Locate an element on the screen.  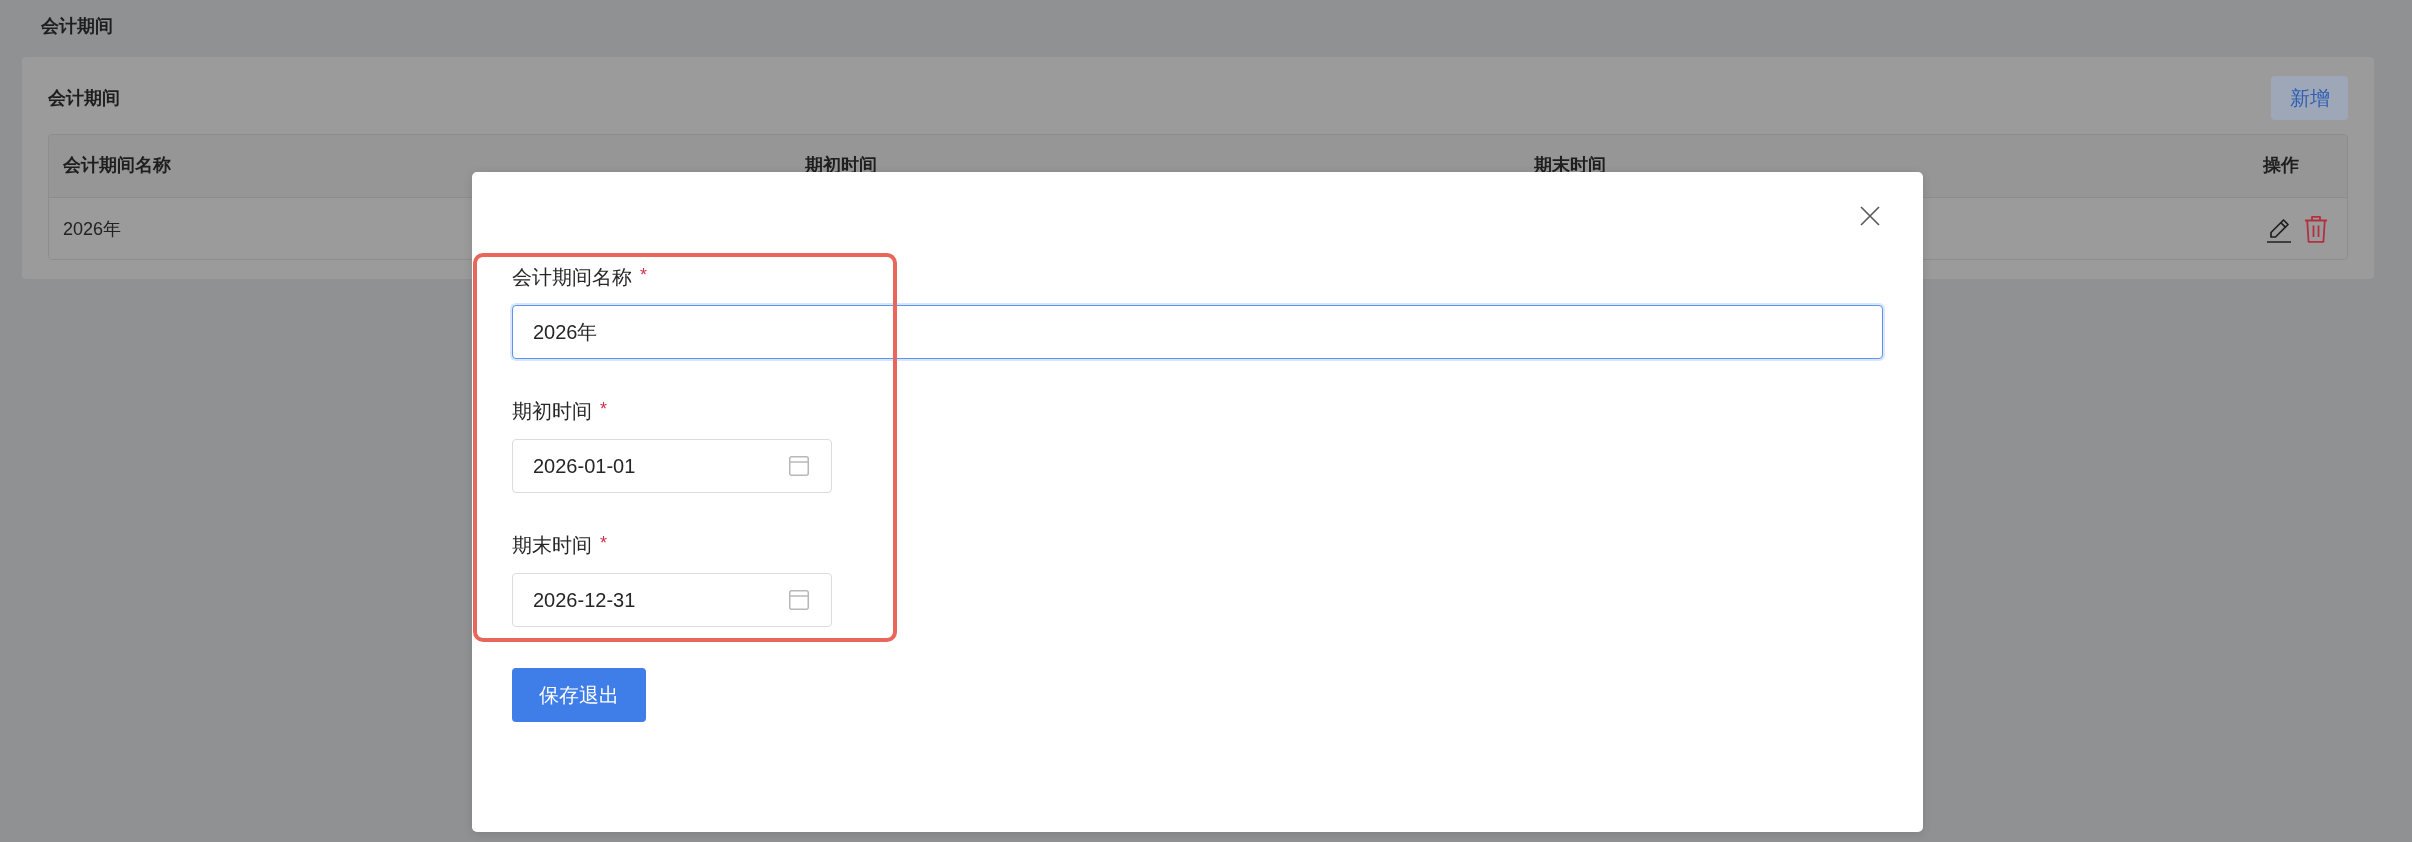
field-label: 会计期间名称 is located at coordinates (572, 277).